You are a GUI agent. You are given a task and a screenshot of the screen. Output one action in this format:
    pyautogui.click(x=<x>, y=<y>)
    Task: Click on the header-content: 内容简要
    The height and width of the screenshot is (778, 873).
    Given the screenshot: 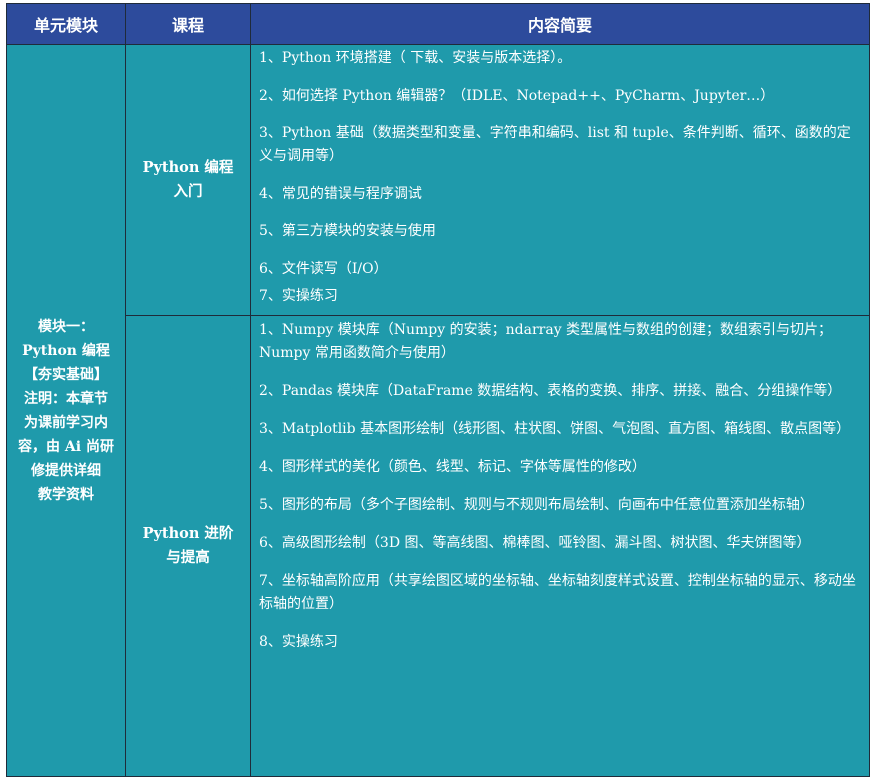 What is the action you would take?
    pyautogui.click(x=560, y=24)
    